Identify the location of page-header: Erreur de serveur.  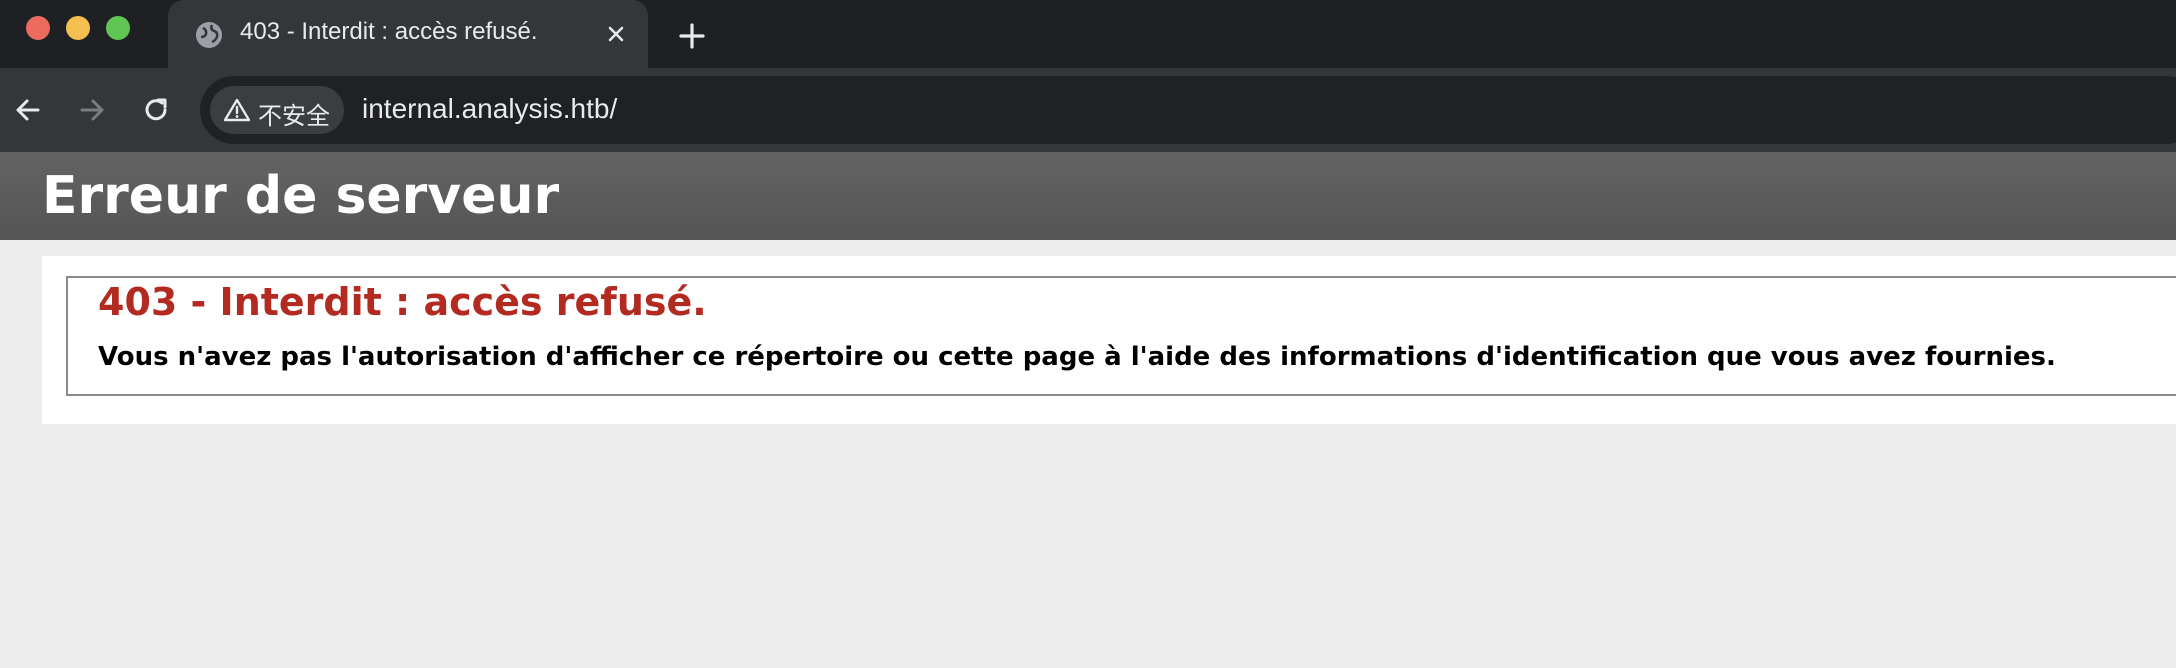
(1088, 196).